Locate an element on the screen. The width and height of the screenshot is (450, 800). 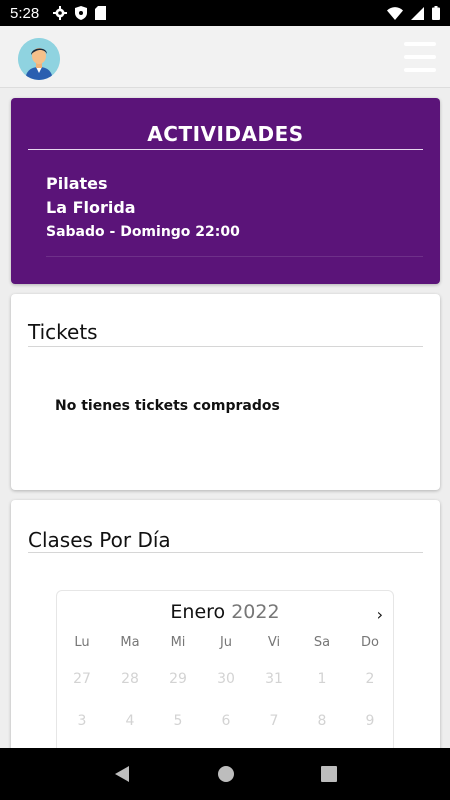
classes-title: Clases Por Día is located at coordinates (99, 540).